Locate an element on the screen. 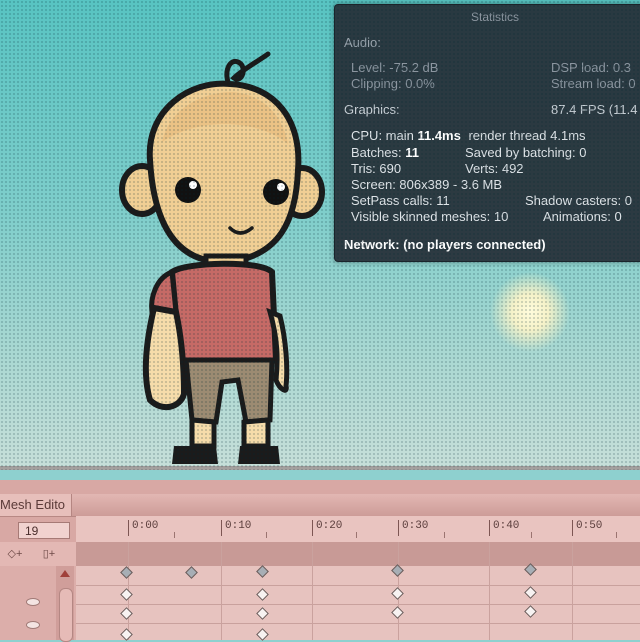 This screenshot has height=642, width=640. track-scrollbar is located at coordinates (65, 604).